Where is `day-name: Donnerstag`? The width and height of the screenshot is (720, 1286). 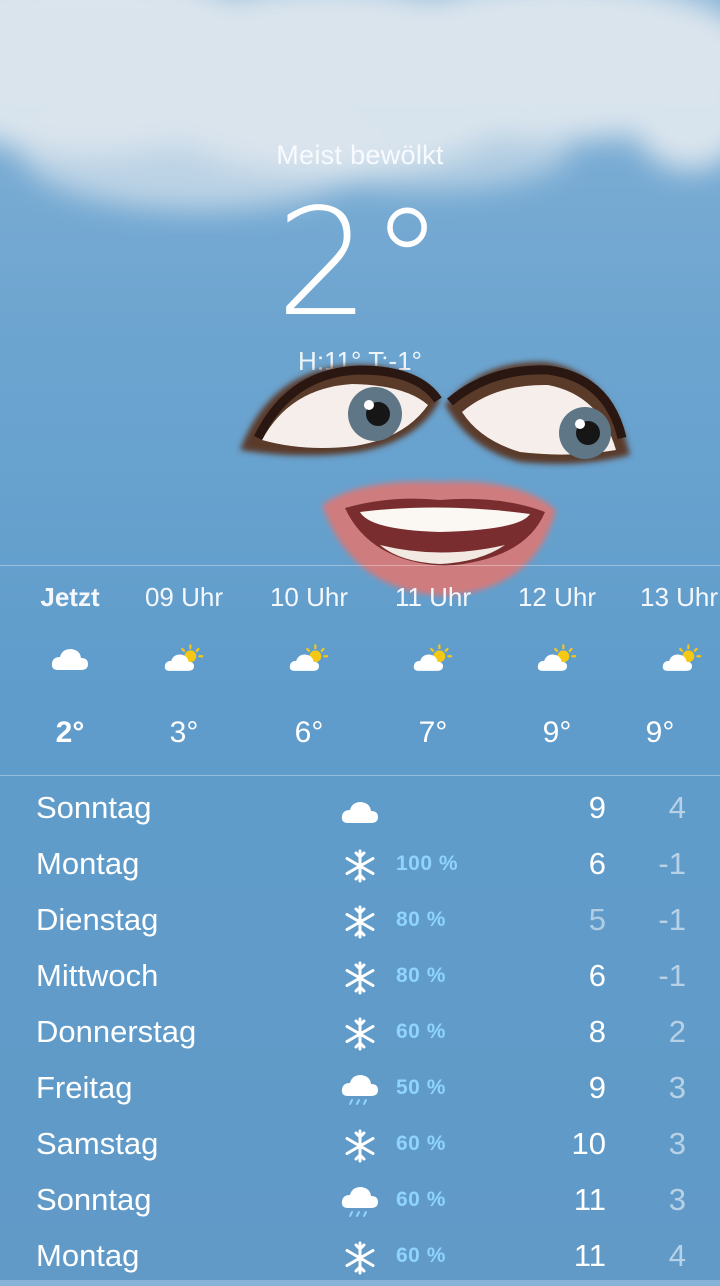
day-name: Donnerstag is located at coordinates (116, 1031).